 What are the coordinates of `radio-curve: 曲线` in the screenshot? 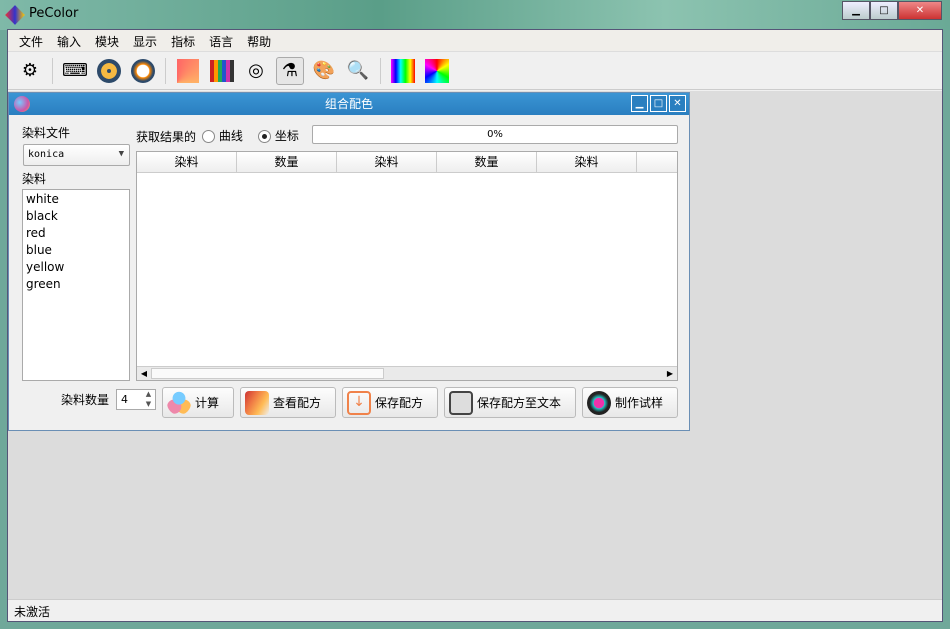 It's located at (222, 135).